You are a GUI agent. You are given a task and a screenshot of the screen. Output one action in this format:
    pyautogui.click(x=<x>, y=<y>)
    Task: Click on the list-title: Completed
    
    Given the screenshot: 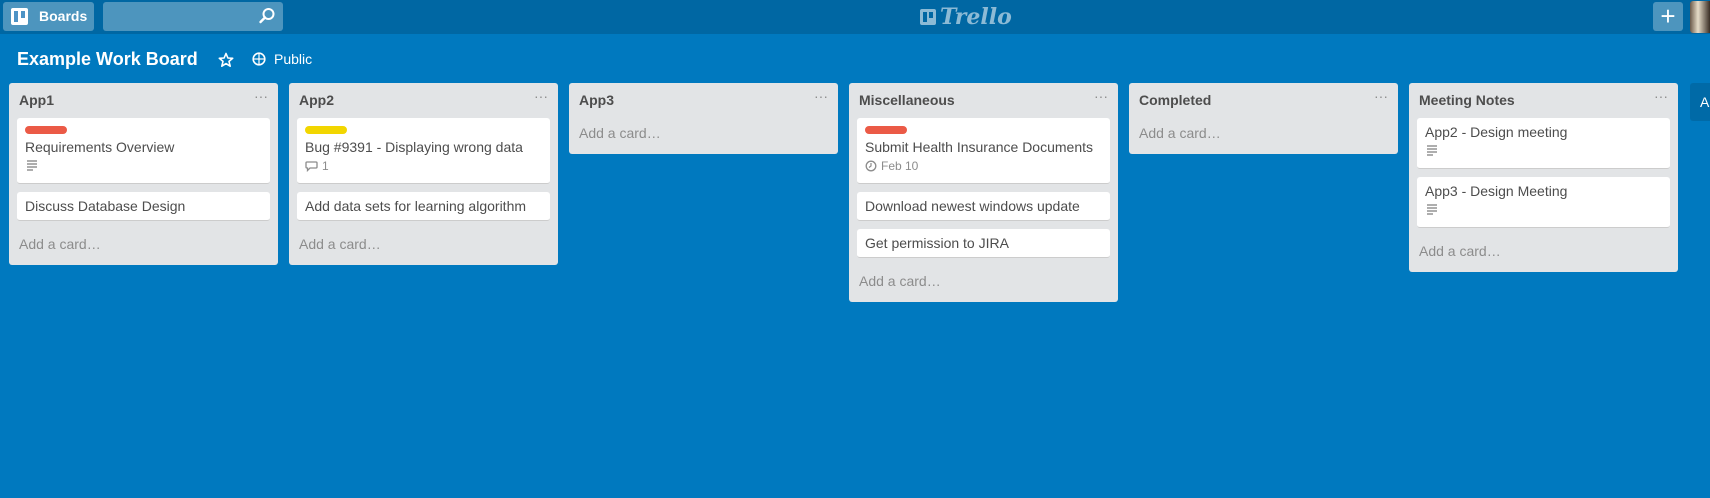 What is the action you would take?
    pyautogui.click(x=1175, y=100)
    